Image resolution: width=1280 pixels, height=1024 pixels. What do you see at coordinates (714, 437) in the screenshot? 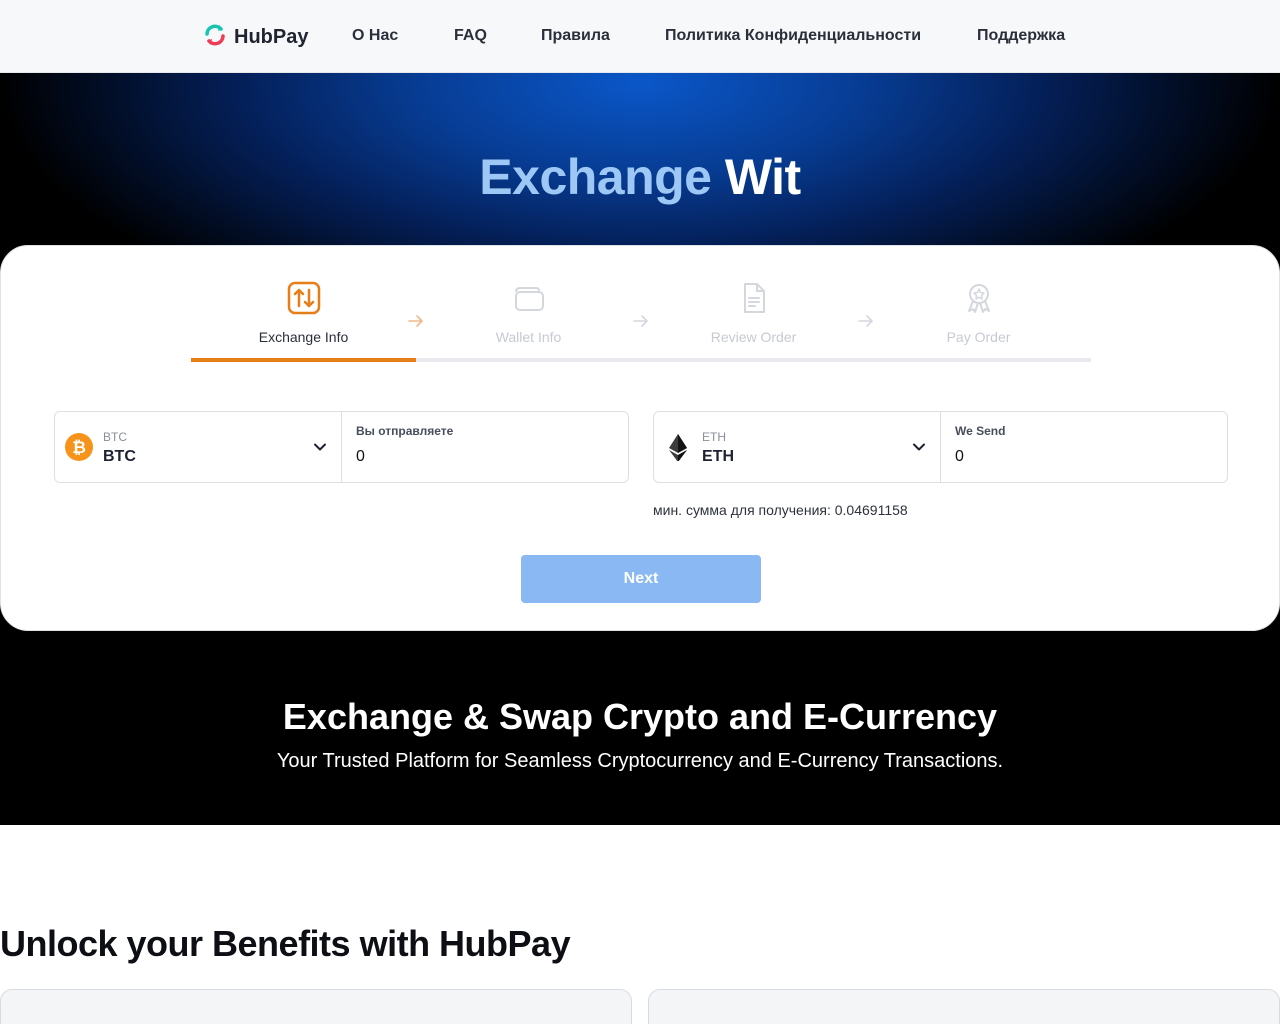
I see `receive-currency-code: ETH` at bounding box center [714, 437].